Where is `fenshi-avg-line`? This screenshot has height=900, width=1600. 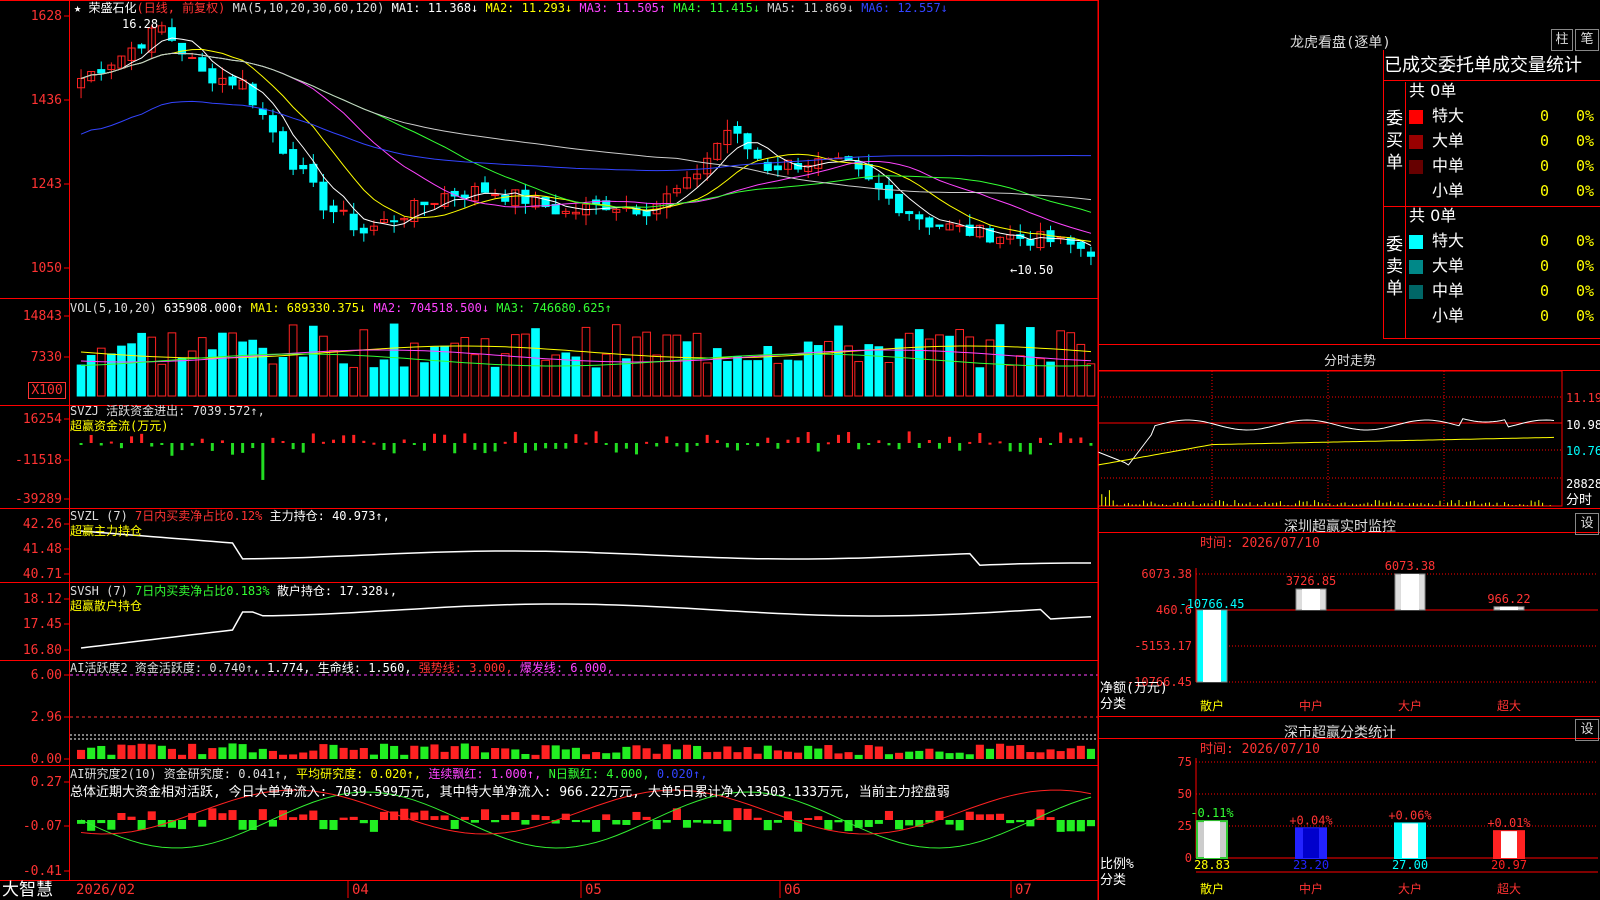
fenshi-avg-line is located at coordinates (1326, 451).